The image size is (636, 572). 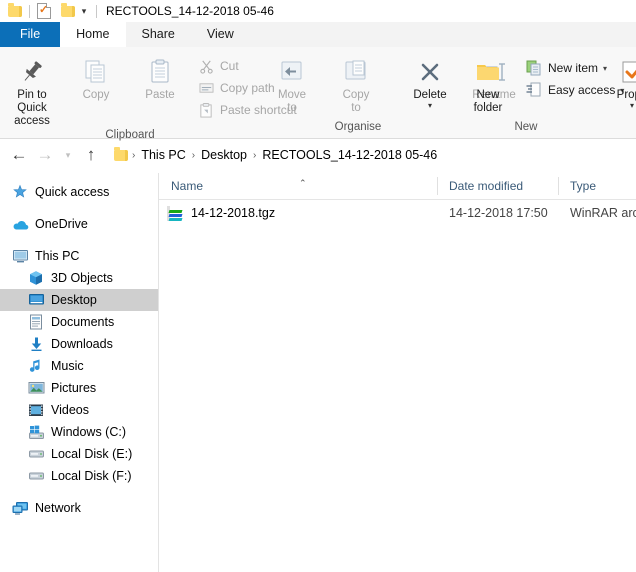 What do you see at coordinates (30, 34) in the screenshot?
I see `tab-file: File` at bounding box center [30, 34].